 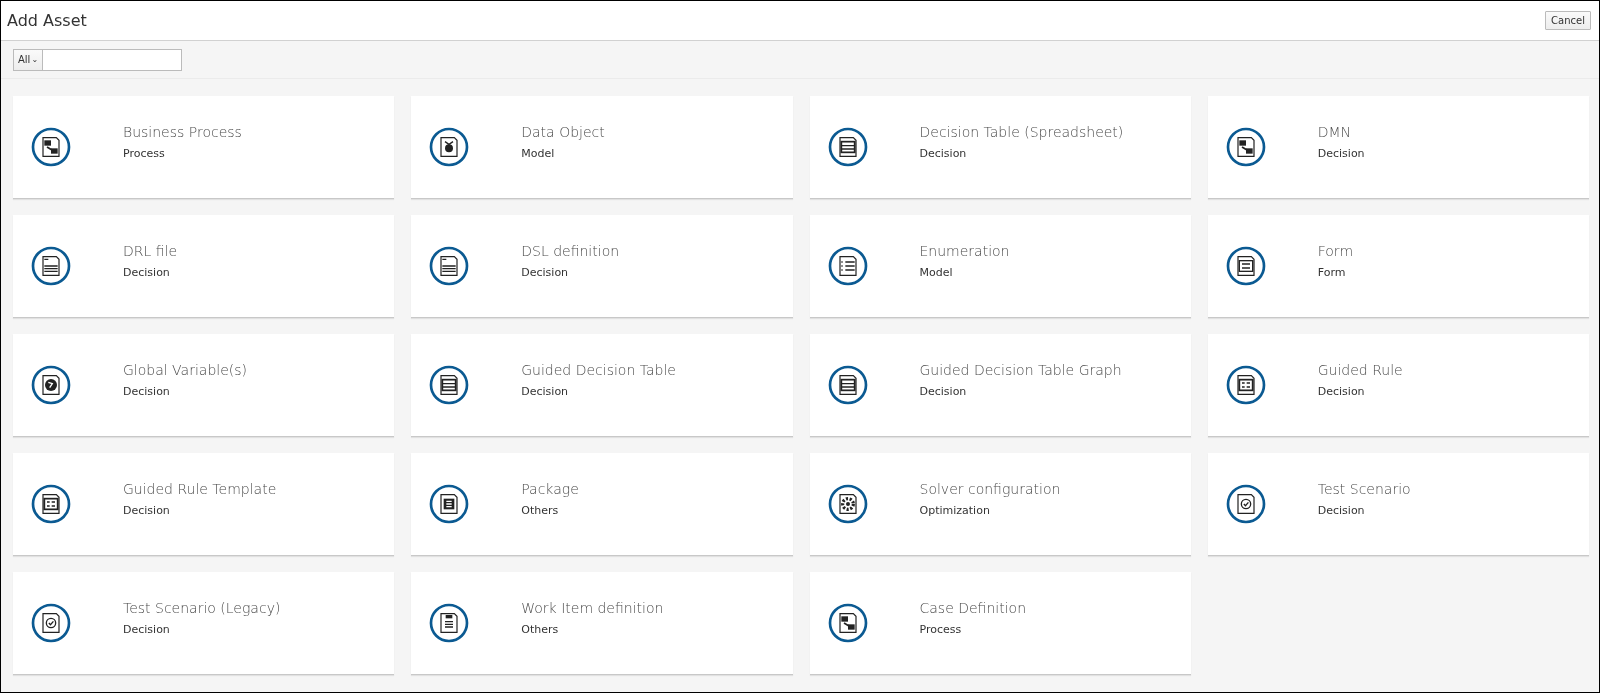 What do you see at coordinates (602, 266) in the screenshot?
I see `asset-card: DSL definition Decision` at bounding box center [602, 266].